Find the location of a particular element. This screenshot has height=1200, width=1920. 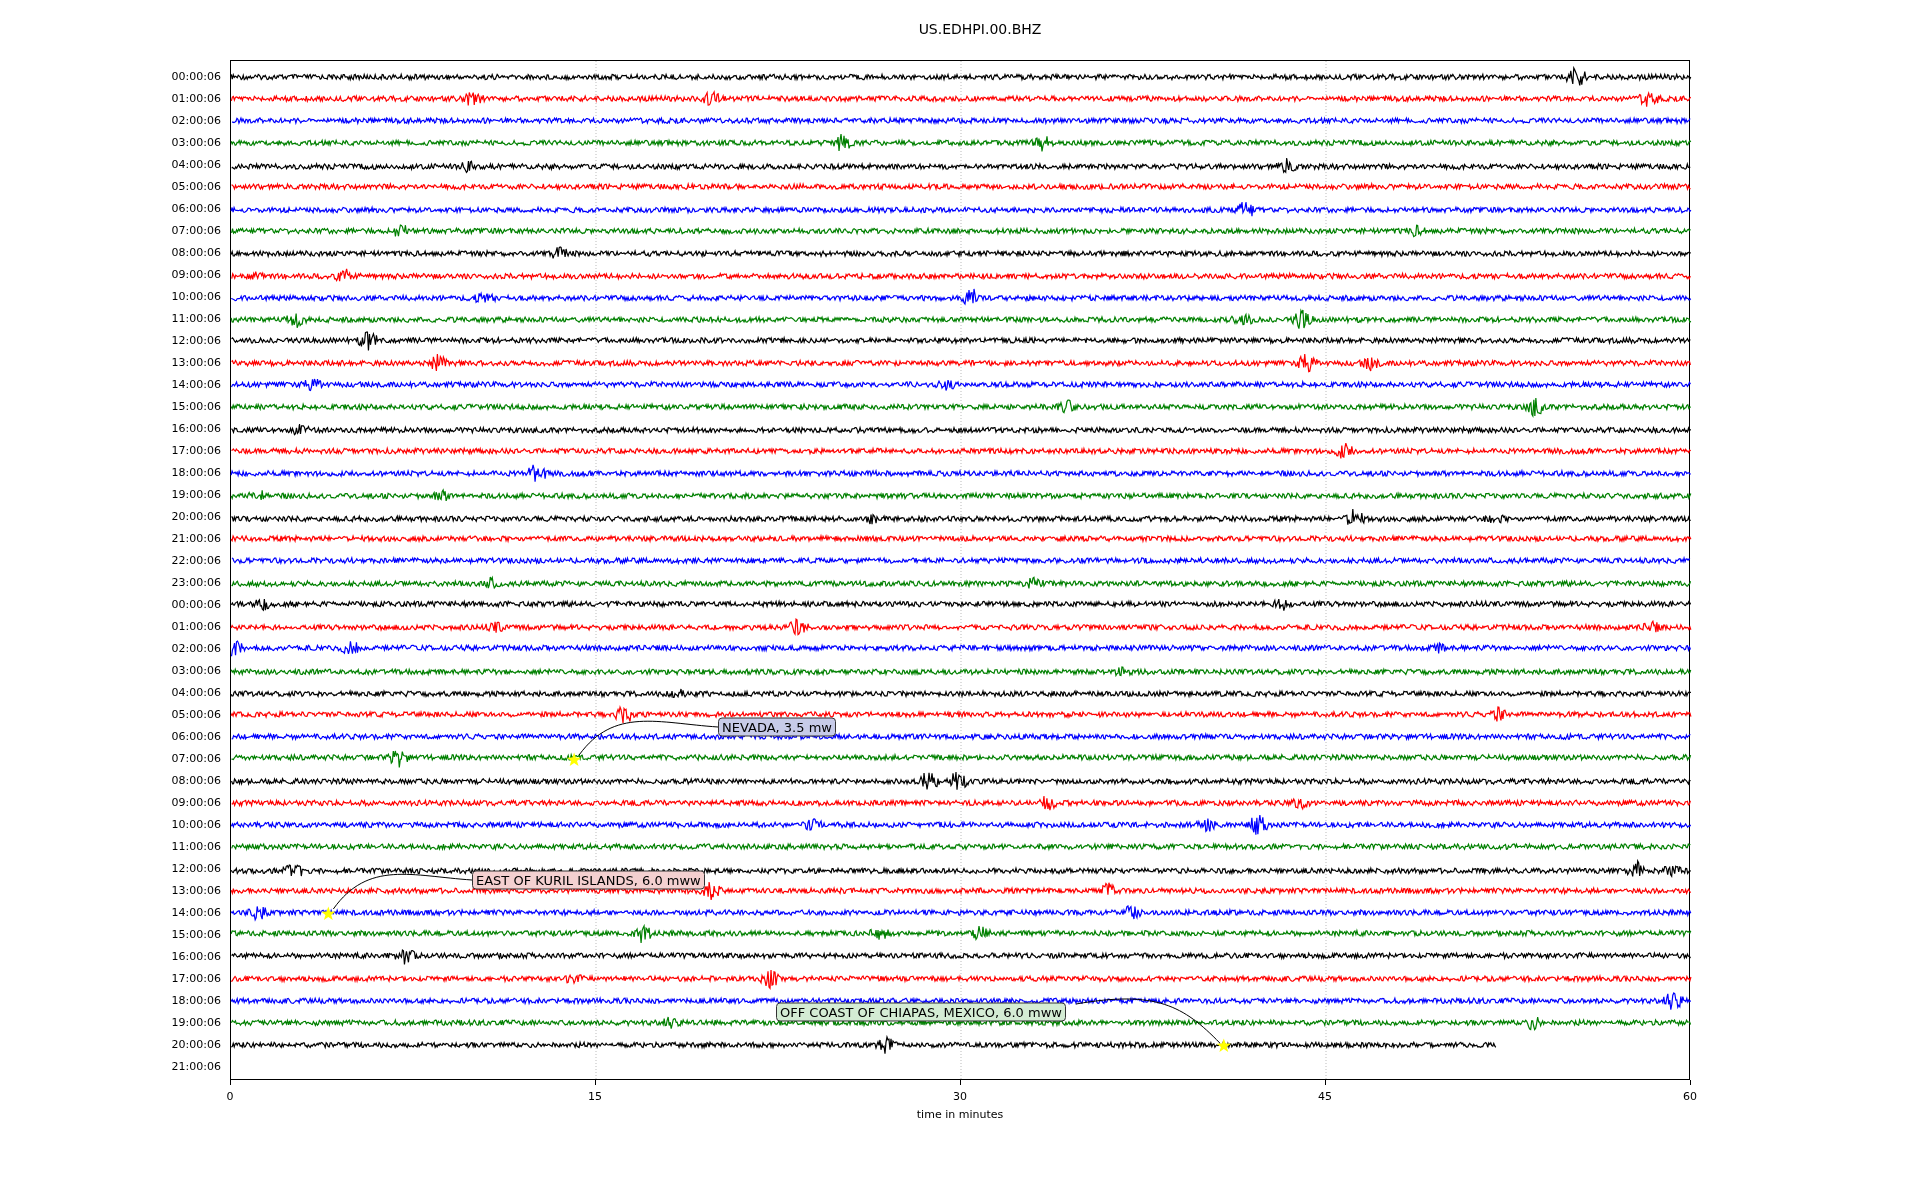

time-label: 23:00:06 is located at coordinates (196, 582).